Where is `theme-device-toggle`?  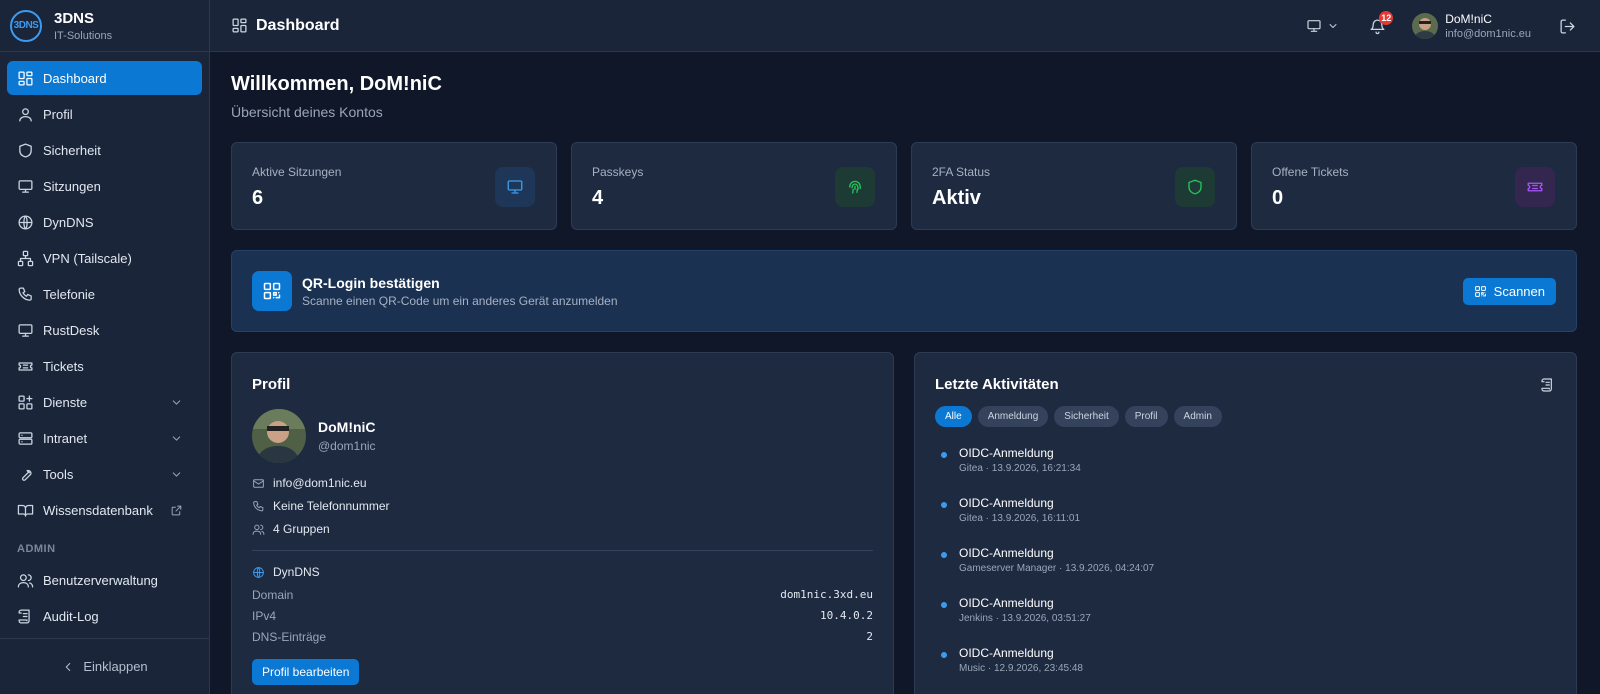 theme-device-toggle is located at coordinates (1322, 26).